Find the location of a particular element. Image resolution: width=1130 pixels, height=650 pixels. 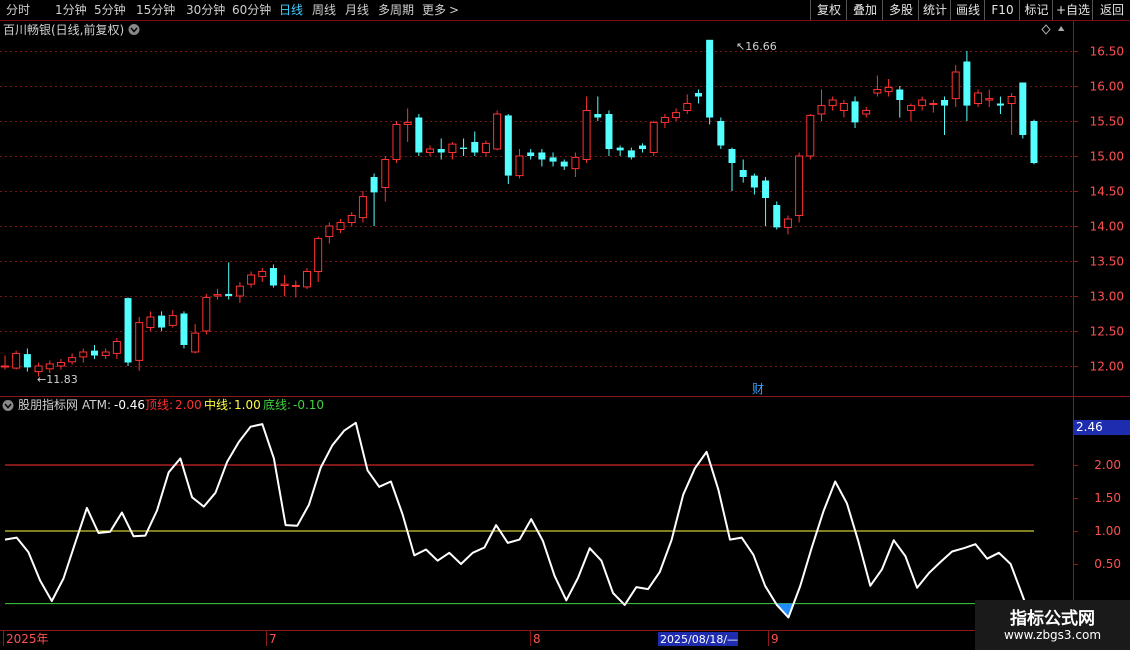

price-tick-1400: 14.00 is located at coordinates (1107, 227).